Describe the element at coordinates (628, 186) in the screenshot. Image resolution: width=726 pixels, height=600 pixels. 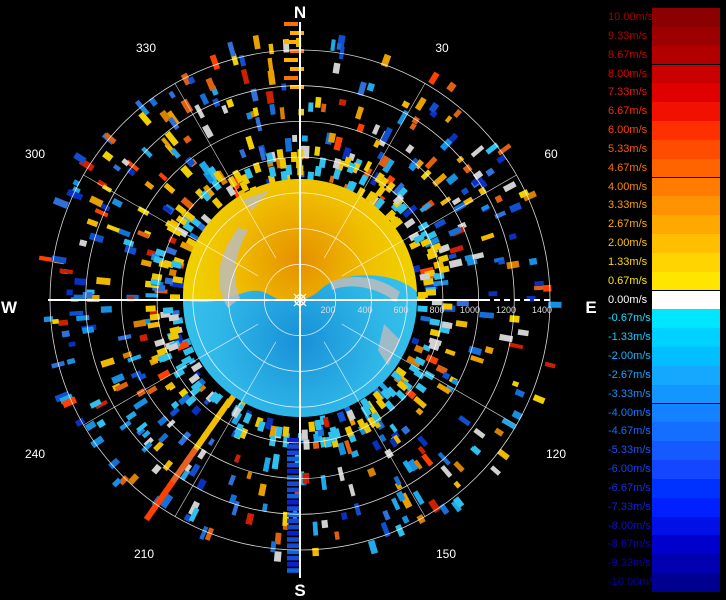
I see `legend-label: 4.00m/s` at that location.